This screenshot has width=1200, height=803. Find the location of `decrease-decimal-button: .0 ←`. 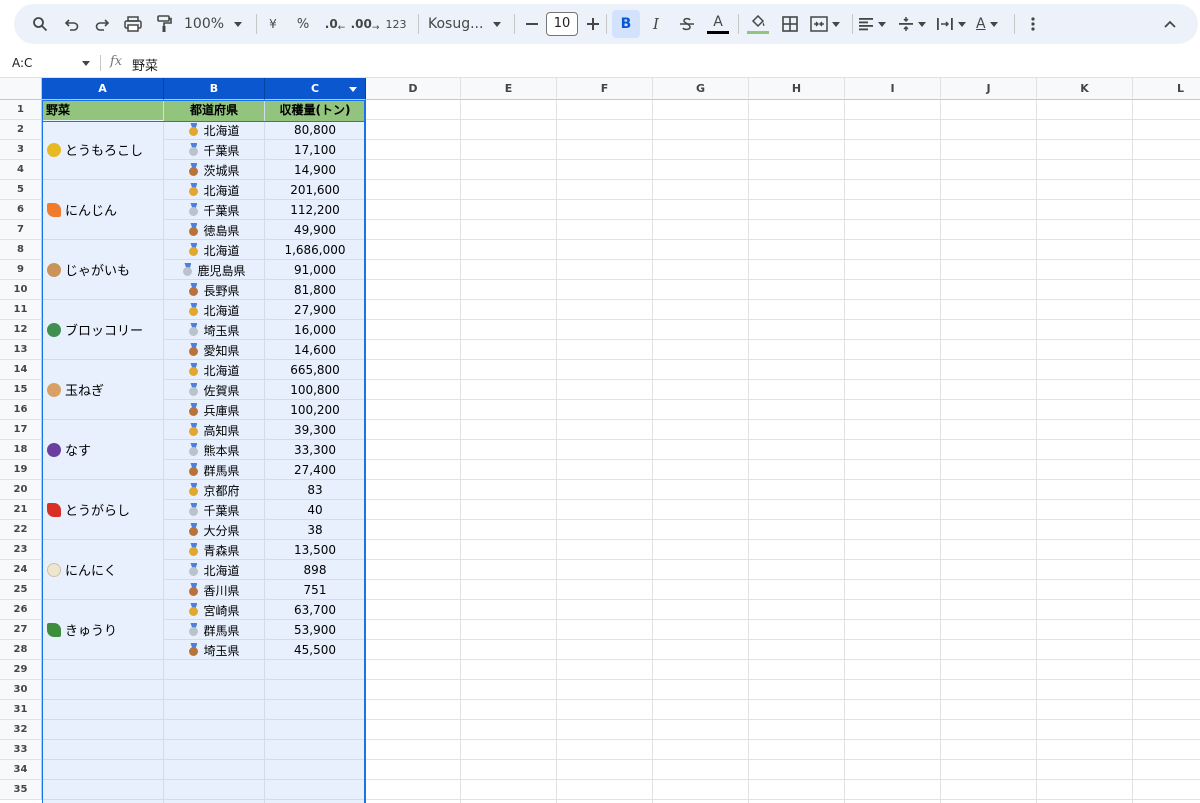

decrease-decimal-button: .0 ← is located at coordinates (335, 24).